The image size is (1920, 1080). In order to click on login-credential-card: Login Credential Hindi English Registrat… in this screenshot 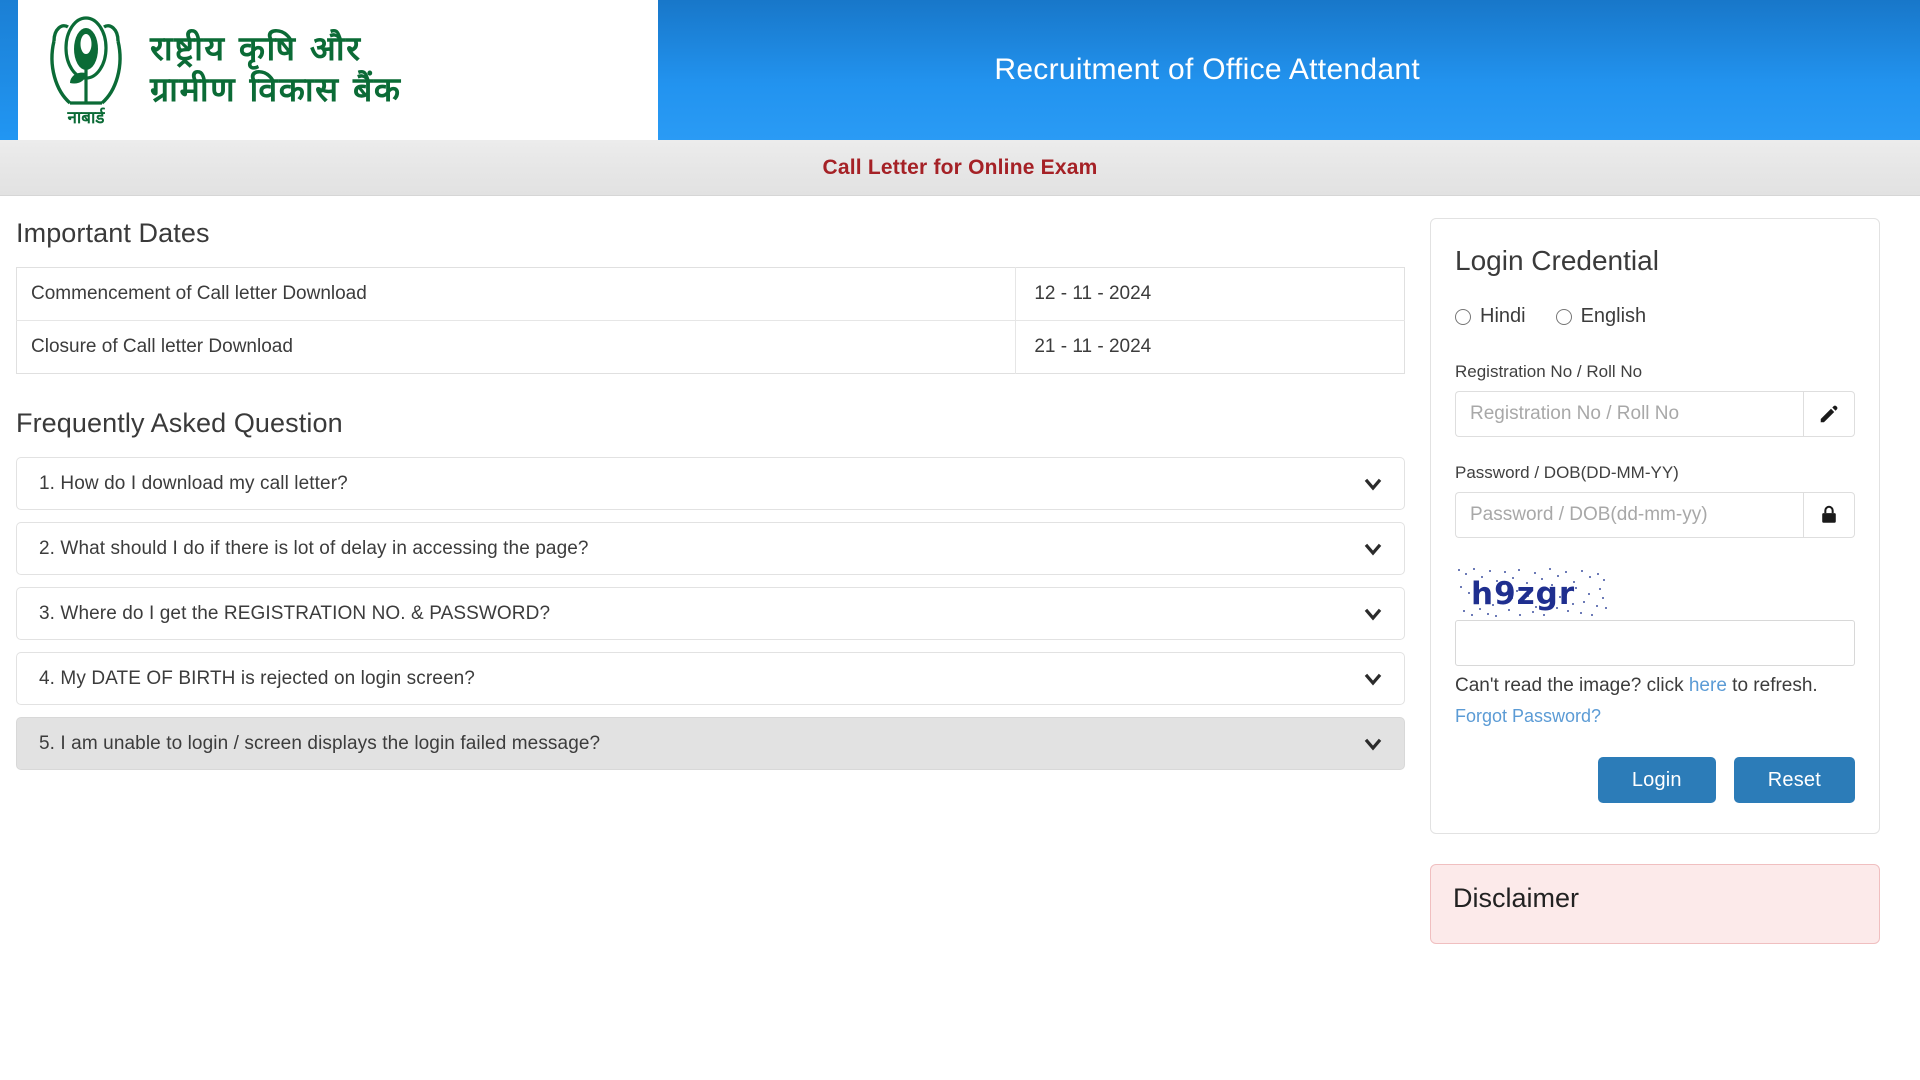, I will do `click(1655, 526)`.